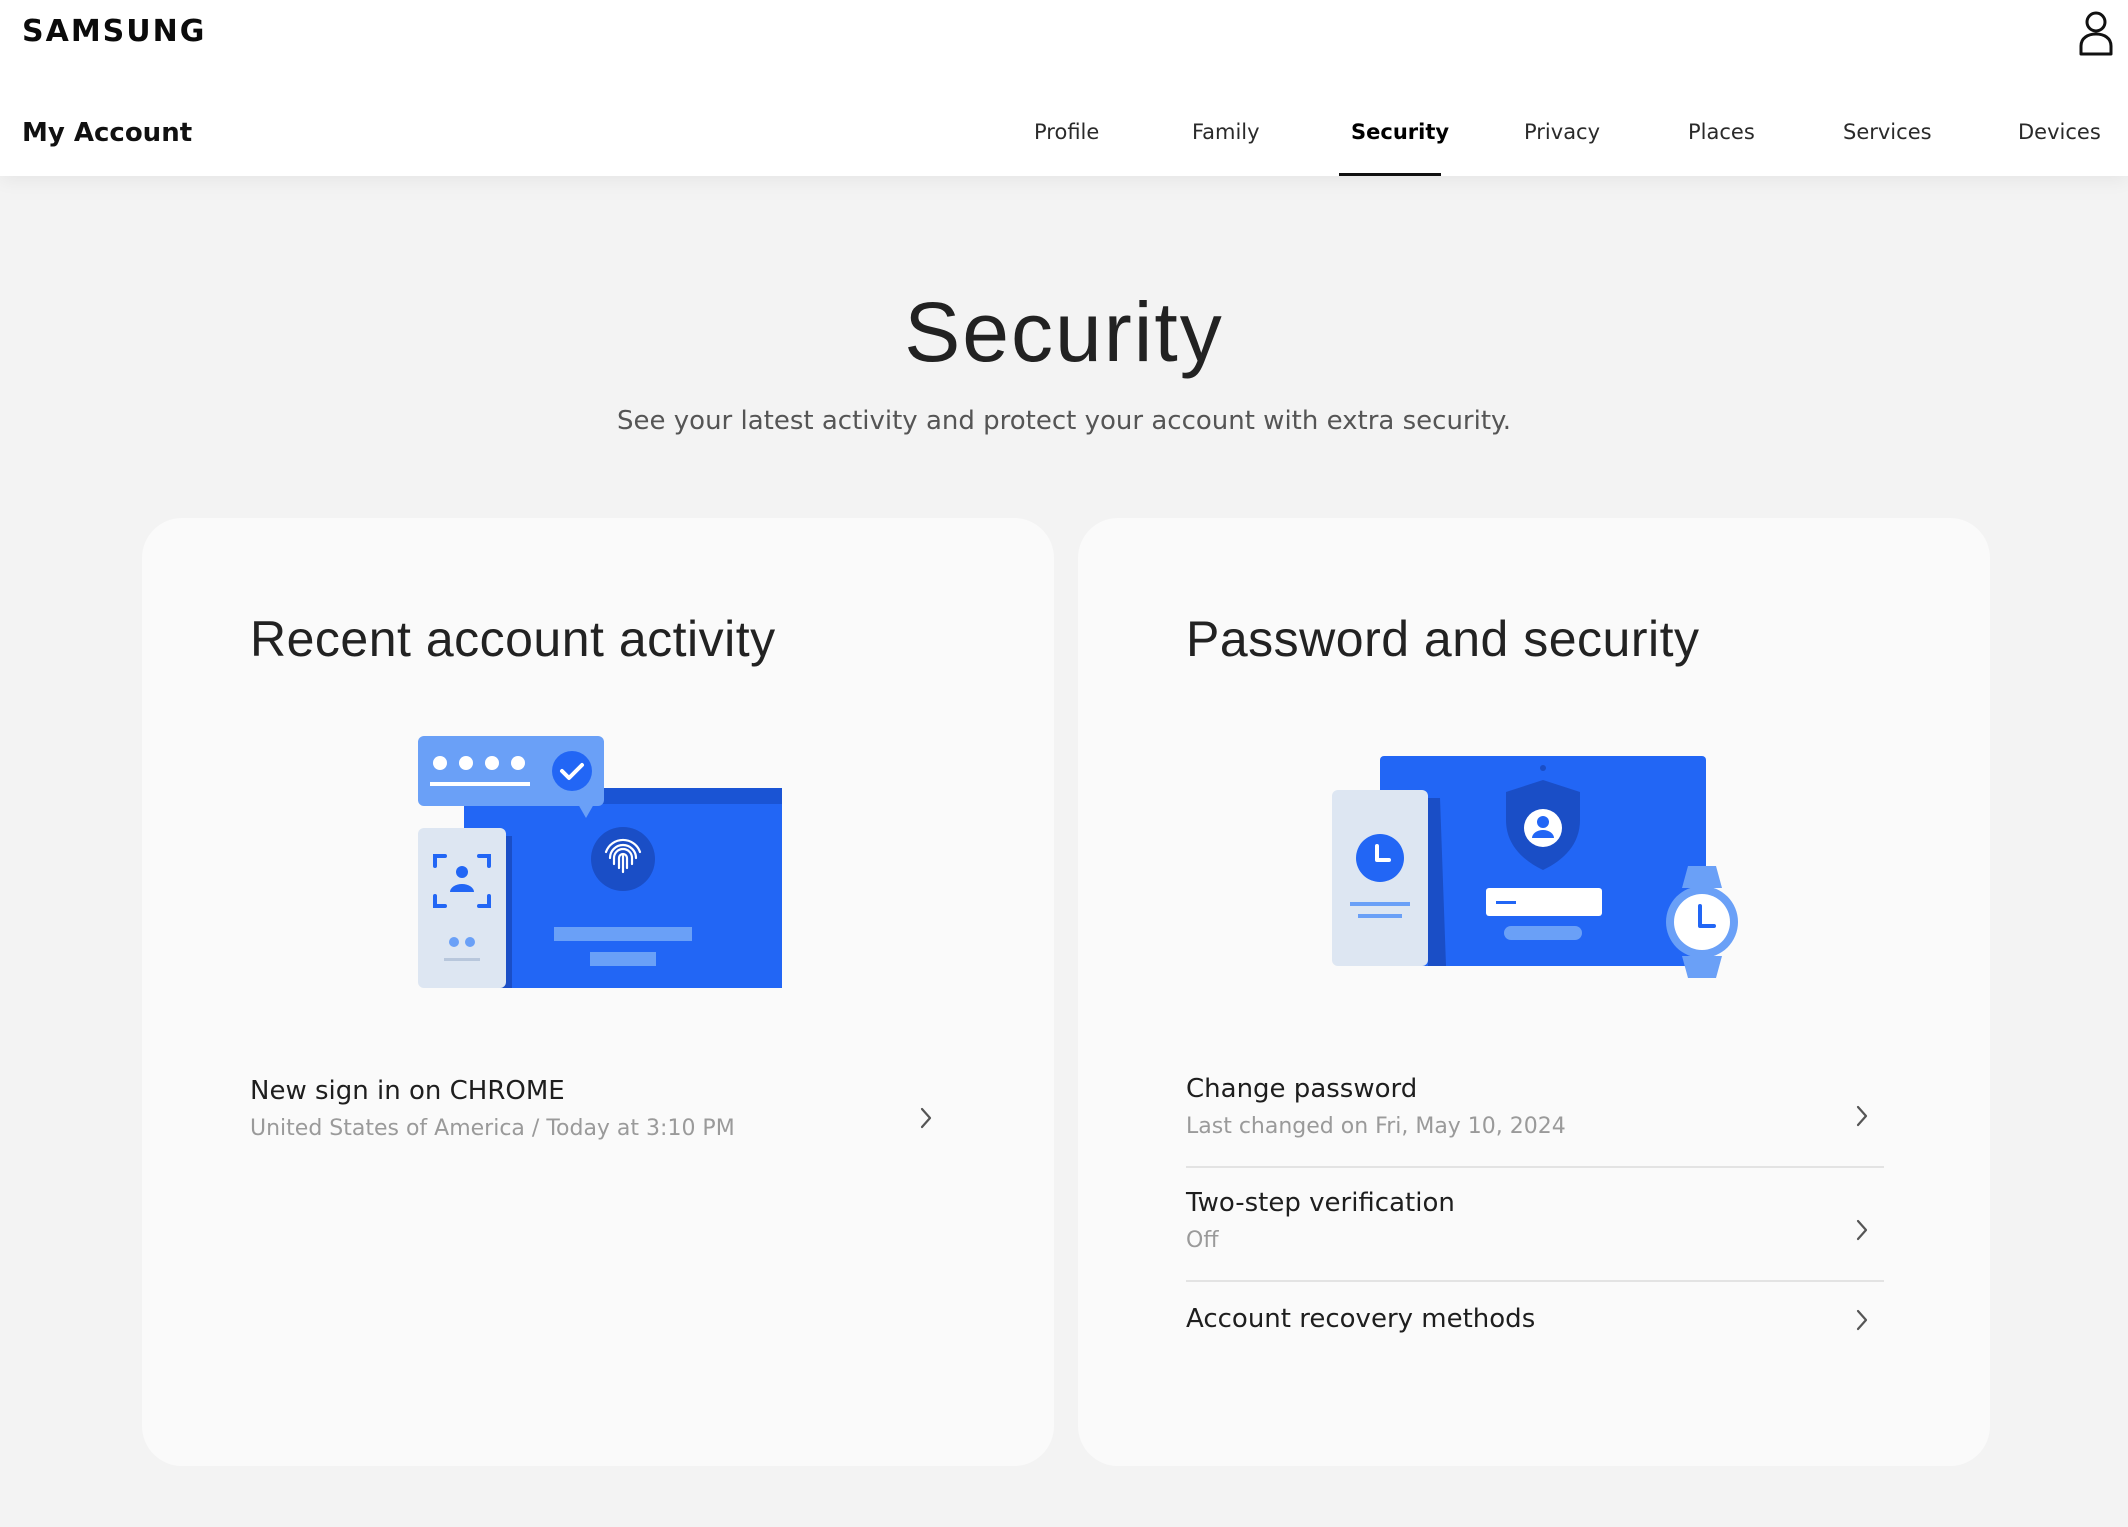  What do you see at coordinates (1376, 1126) in the screenshot?
I see `row-detail: Last changed on Fri, May 10, 2024` at bounding box center [1376, 1126].